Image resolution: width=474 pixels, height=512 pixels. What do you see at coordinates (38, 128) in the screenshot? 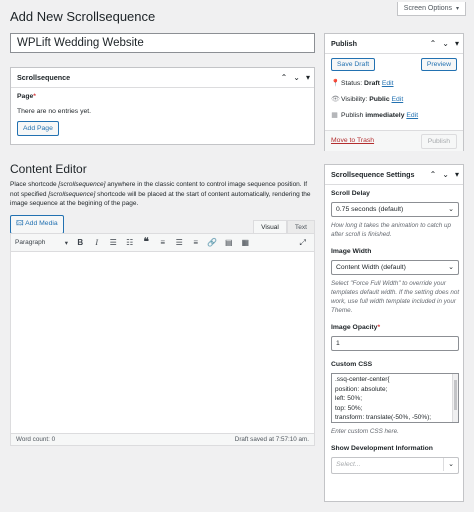
I see `add-page-button: Add Page` at bounding box center [38, 128].